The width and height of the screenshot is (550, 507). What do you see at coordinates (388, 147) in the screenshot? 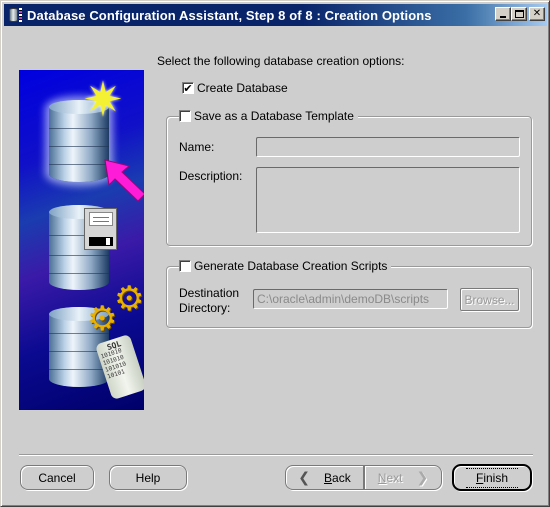
I see `template-name-input` at bounding box center [388, 147].